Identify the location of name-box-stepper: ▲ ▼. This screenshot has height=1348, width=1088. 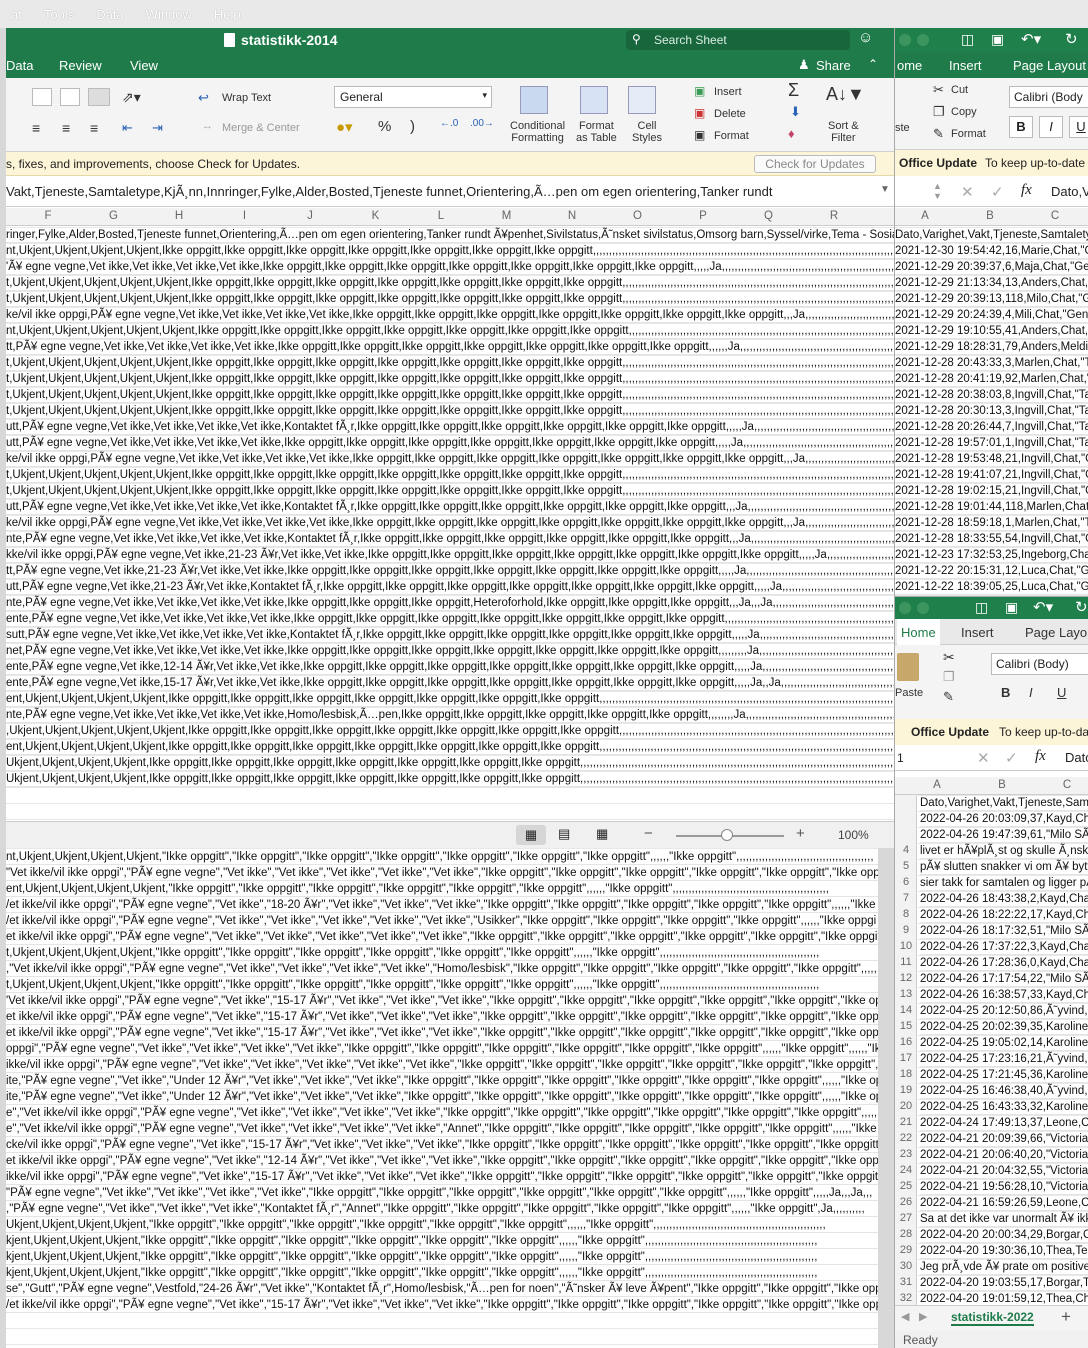
(937, 191).